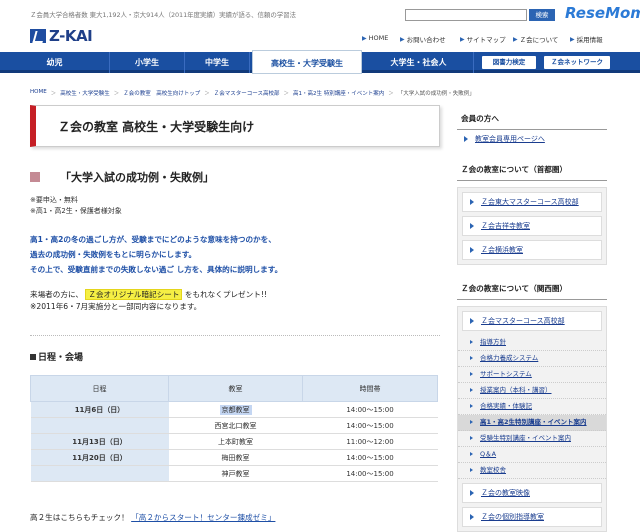  What do you see at coordinates (338, 93) in the screenshot?
I see `crumb-events: 高1・高2生 特別講座・イベント案内` at bounding box center [338, 93].